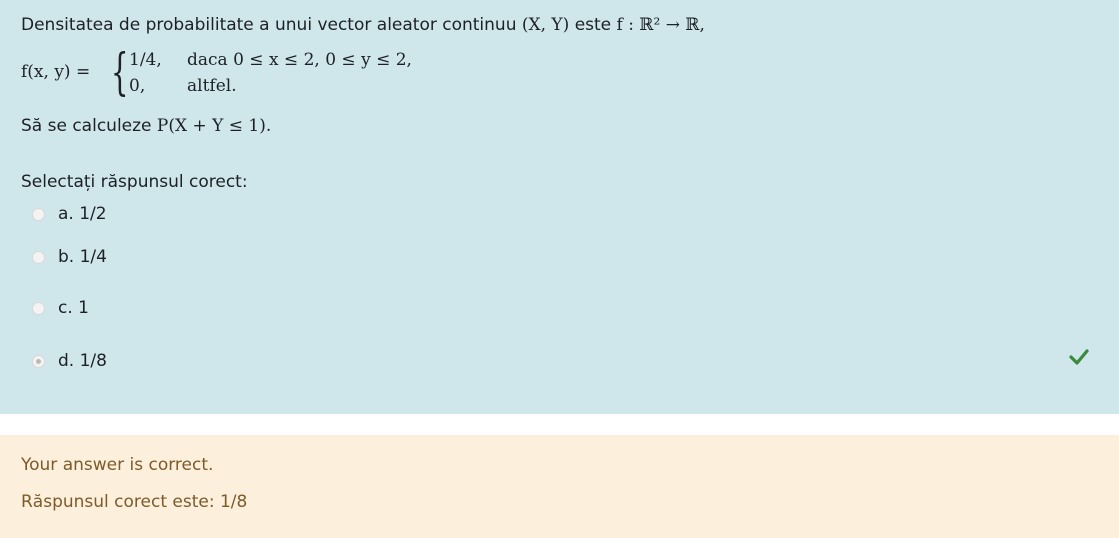 This screenshot has width=1119, height=538. What do you see at coordinates (60, 308) in the screenshot?
I see `option-c: c. 1` at bounding box center [60, 308].